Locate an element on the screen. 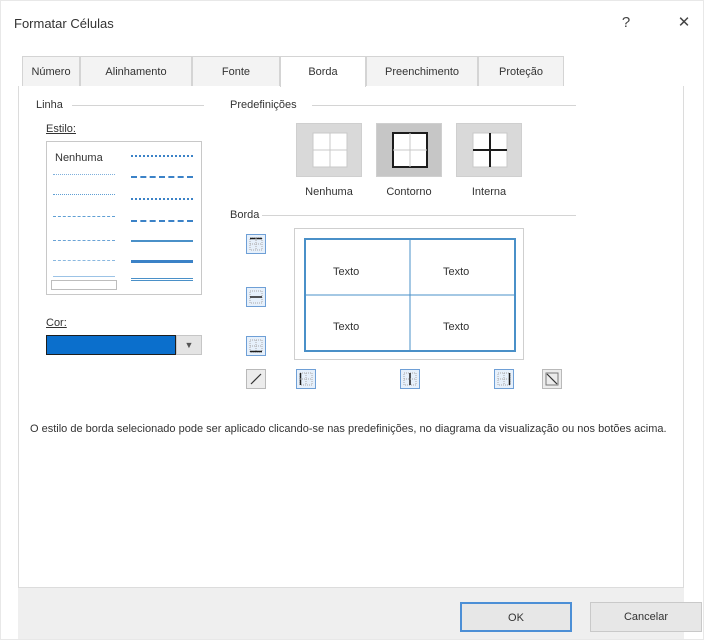  cancel-button: Cancelar is located at coordinates (646, 617).